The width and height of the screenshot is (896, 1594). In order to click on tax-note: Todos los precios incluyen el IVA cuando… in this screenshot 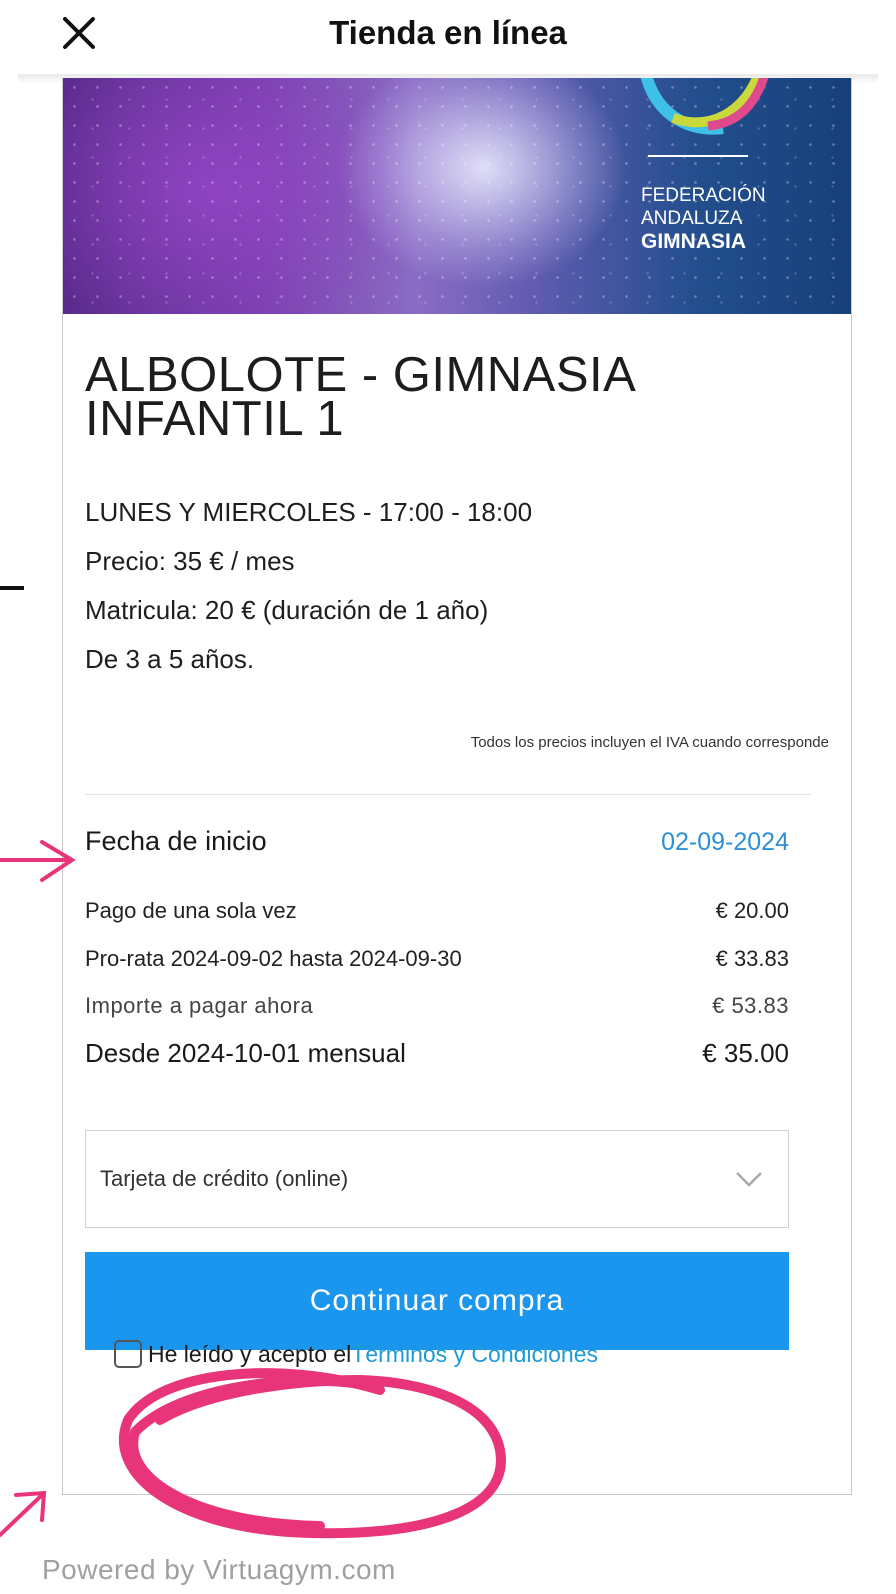, I will do `click(649, 742)`.